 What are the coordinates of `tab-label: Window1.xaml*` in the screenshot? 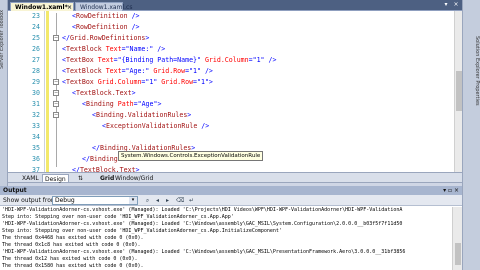 It's located at (41, 7).